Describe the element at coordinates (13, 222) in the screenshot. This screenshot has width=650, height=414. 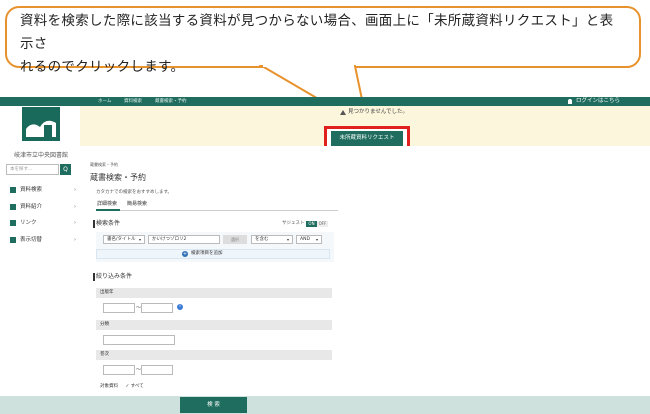
I see `link-icon` at that location.